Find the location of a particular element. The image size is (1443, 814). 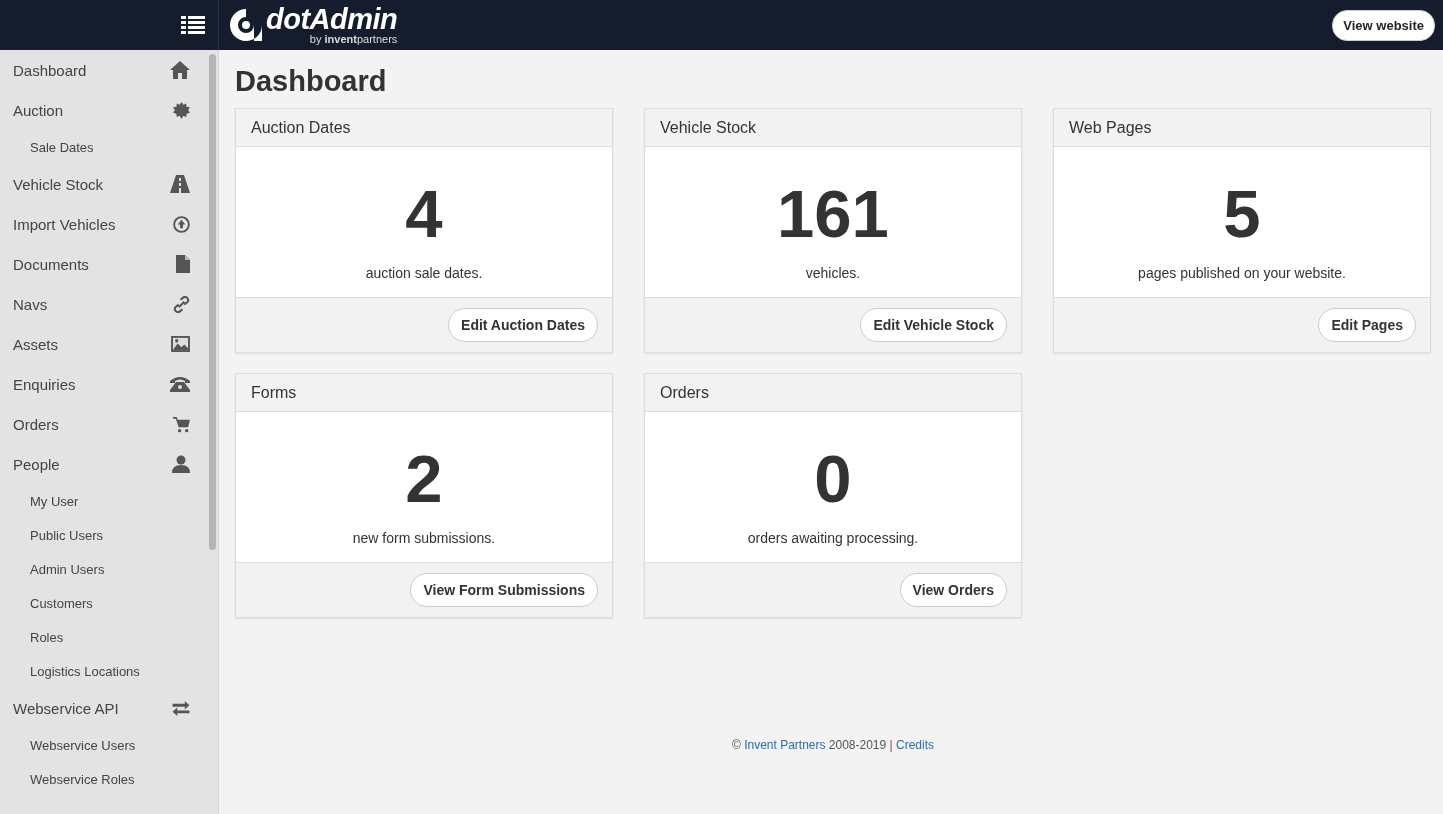

sidebar-subitem: Admin Users is located at coordinates (103, 569).